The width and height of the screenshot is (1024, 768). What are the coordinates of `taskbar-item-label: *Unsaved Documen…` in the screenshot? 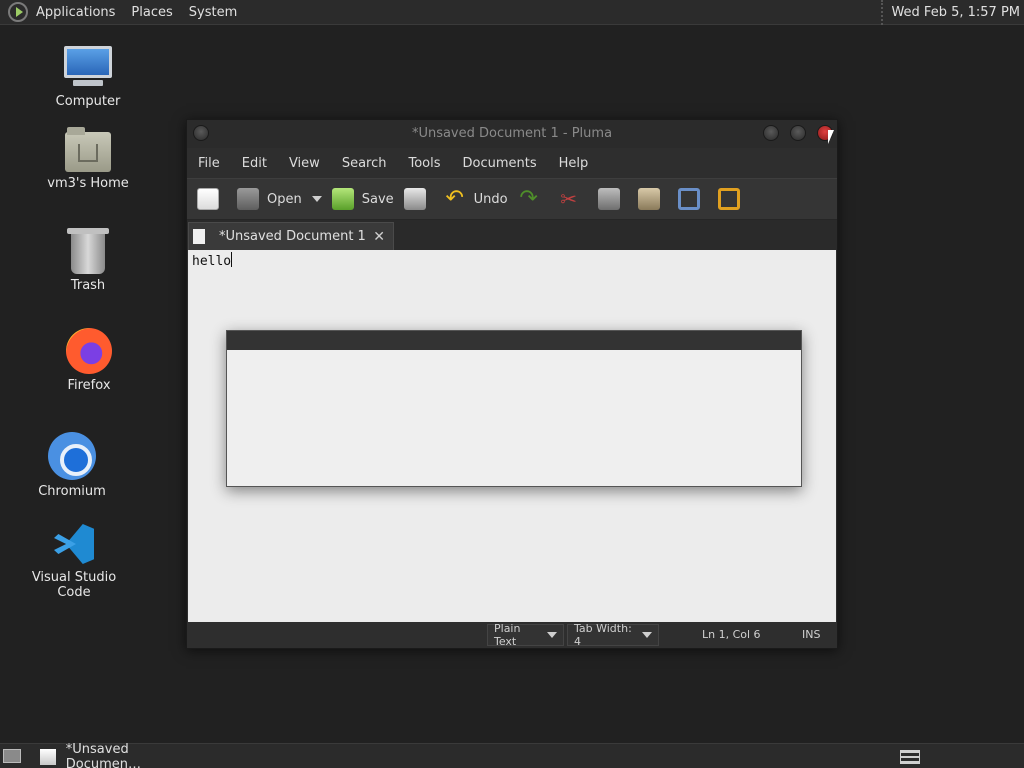 It's located at (103, 754).